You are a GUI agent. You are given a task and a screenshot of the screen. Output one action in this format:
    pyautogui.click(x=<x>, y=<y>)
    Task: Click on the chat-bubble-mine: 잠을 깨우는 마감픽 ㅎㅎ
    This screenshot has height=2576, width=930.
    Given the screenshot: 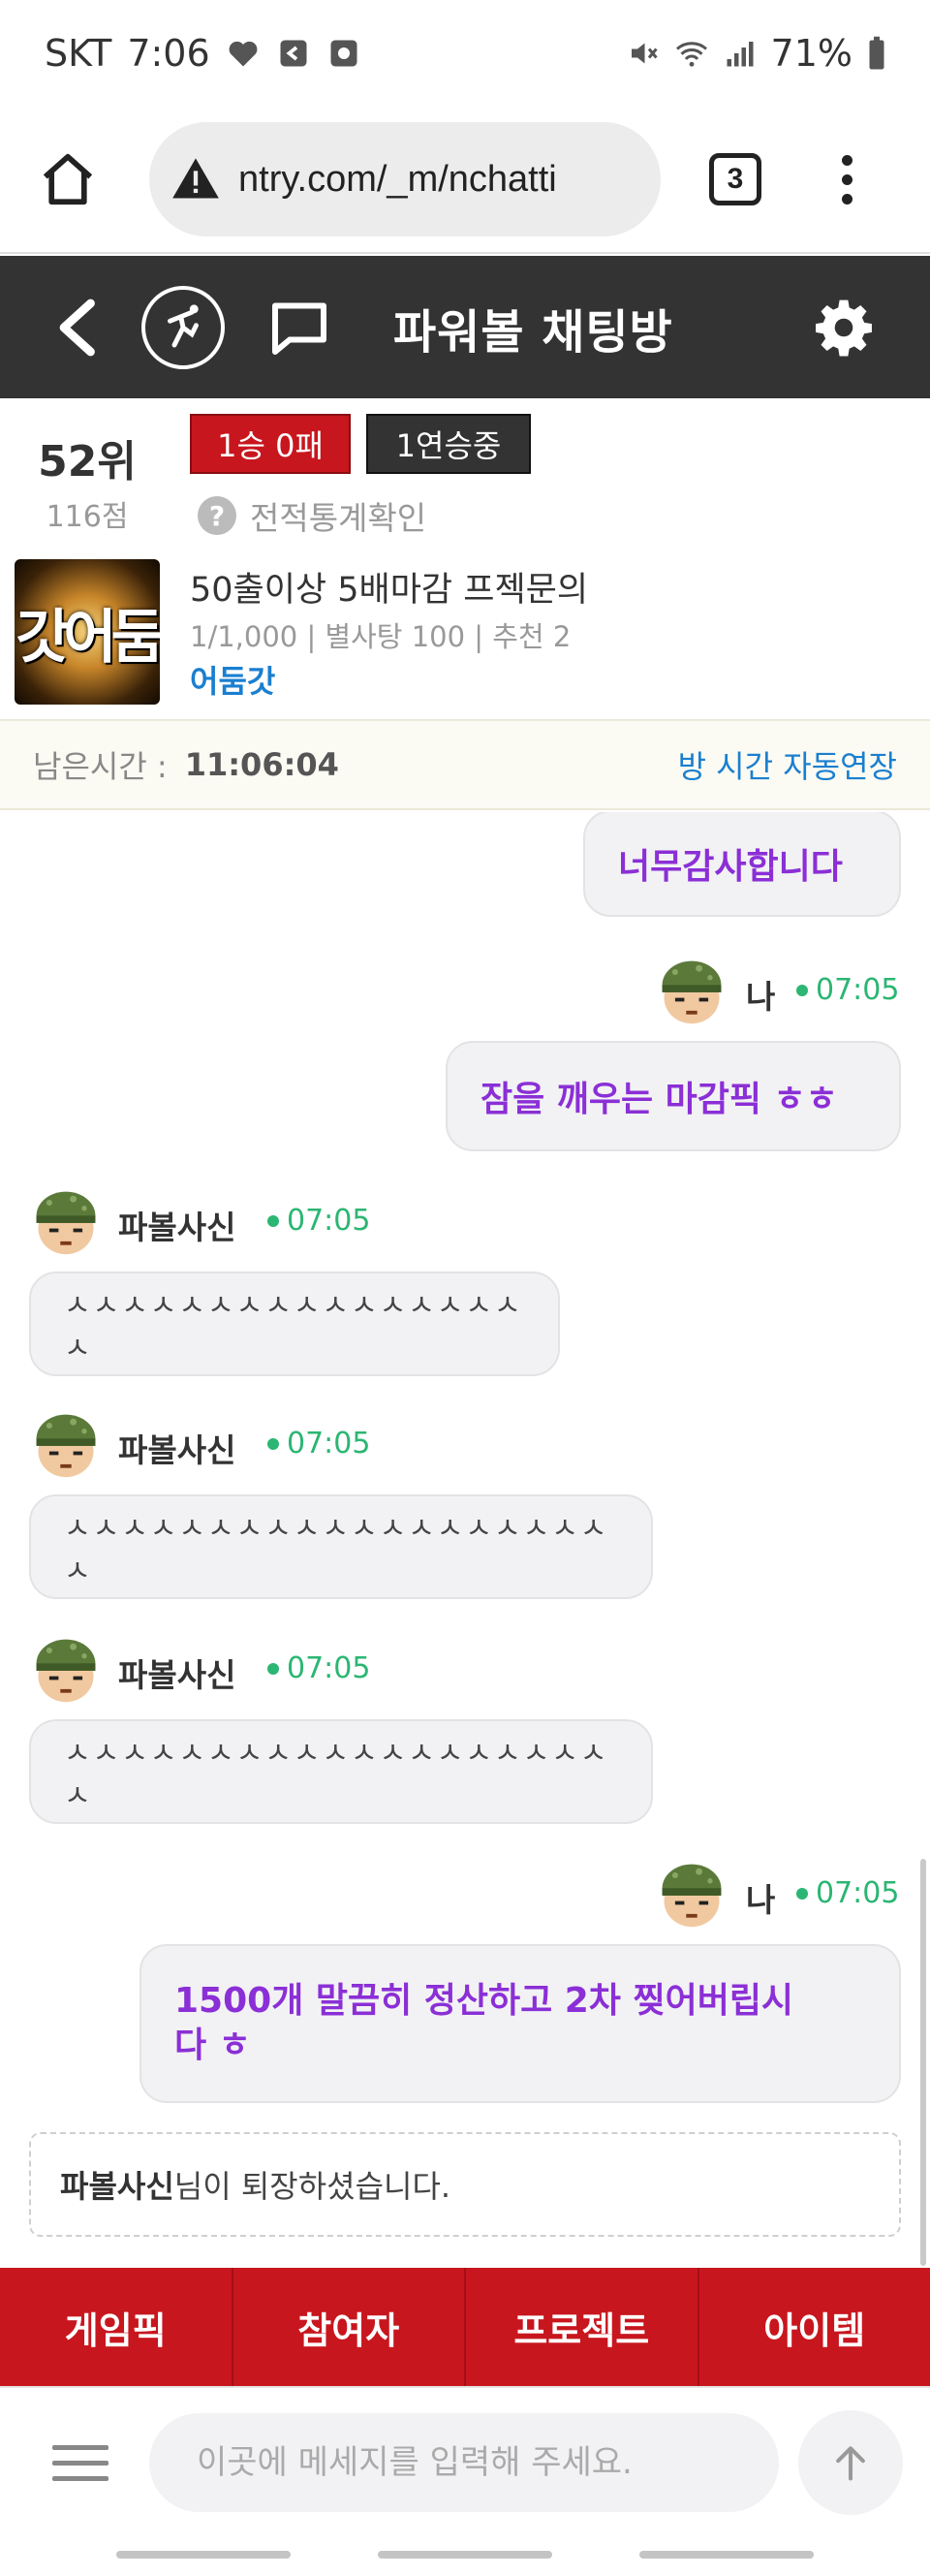 What is the action you would take?
    pyautogui.click(x=673, y=1096)
    